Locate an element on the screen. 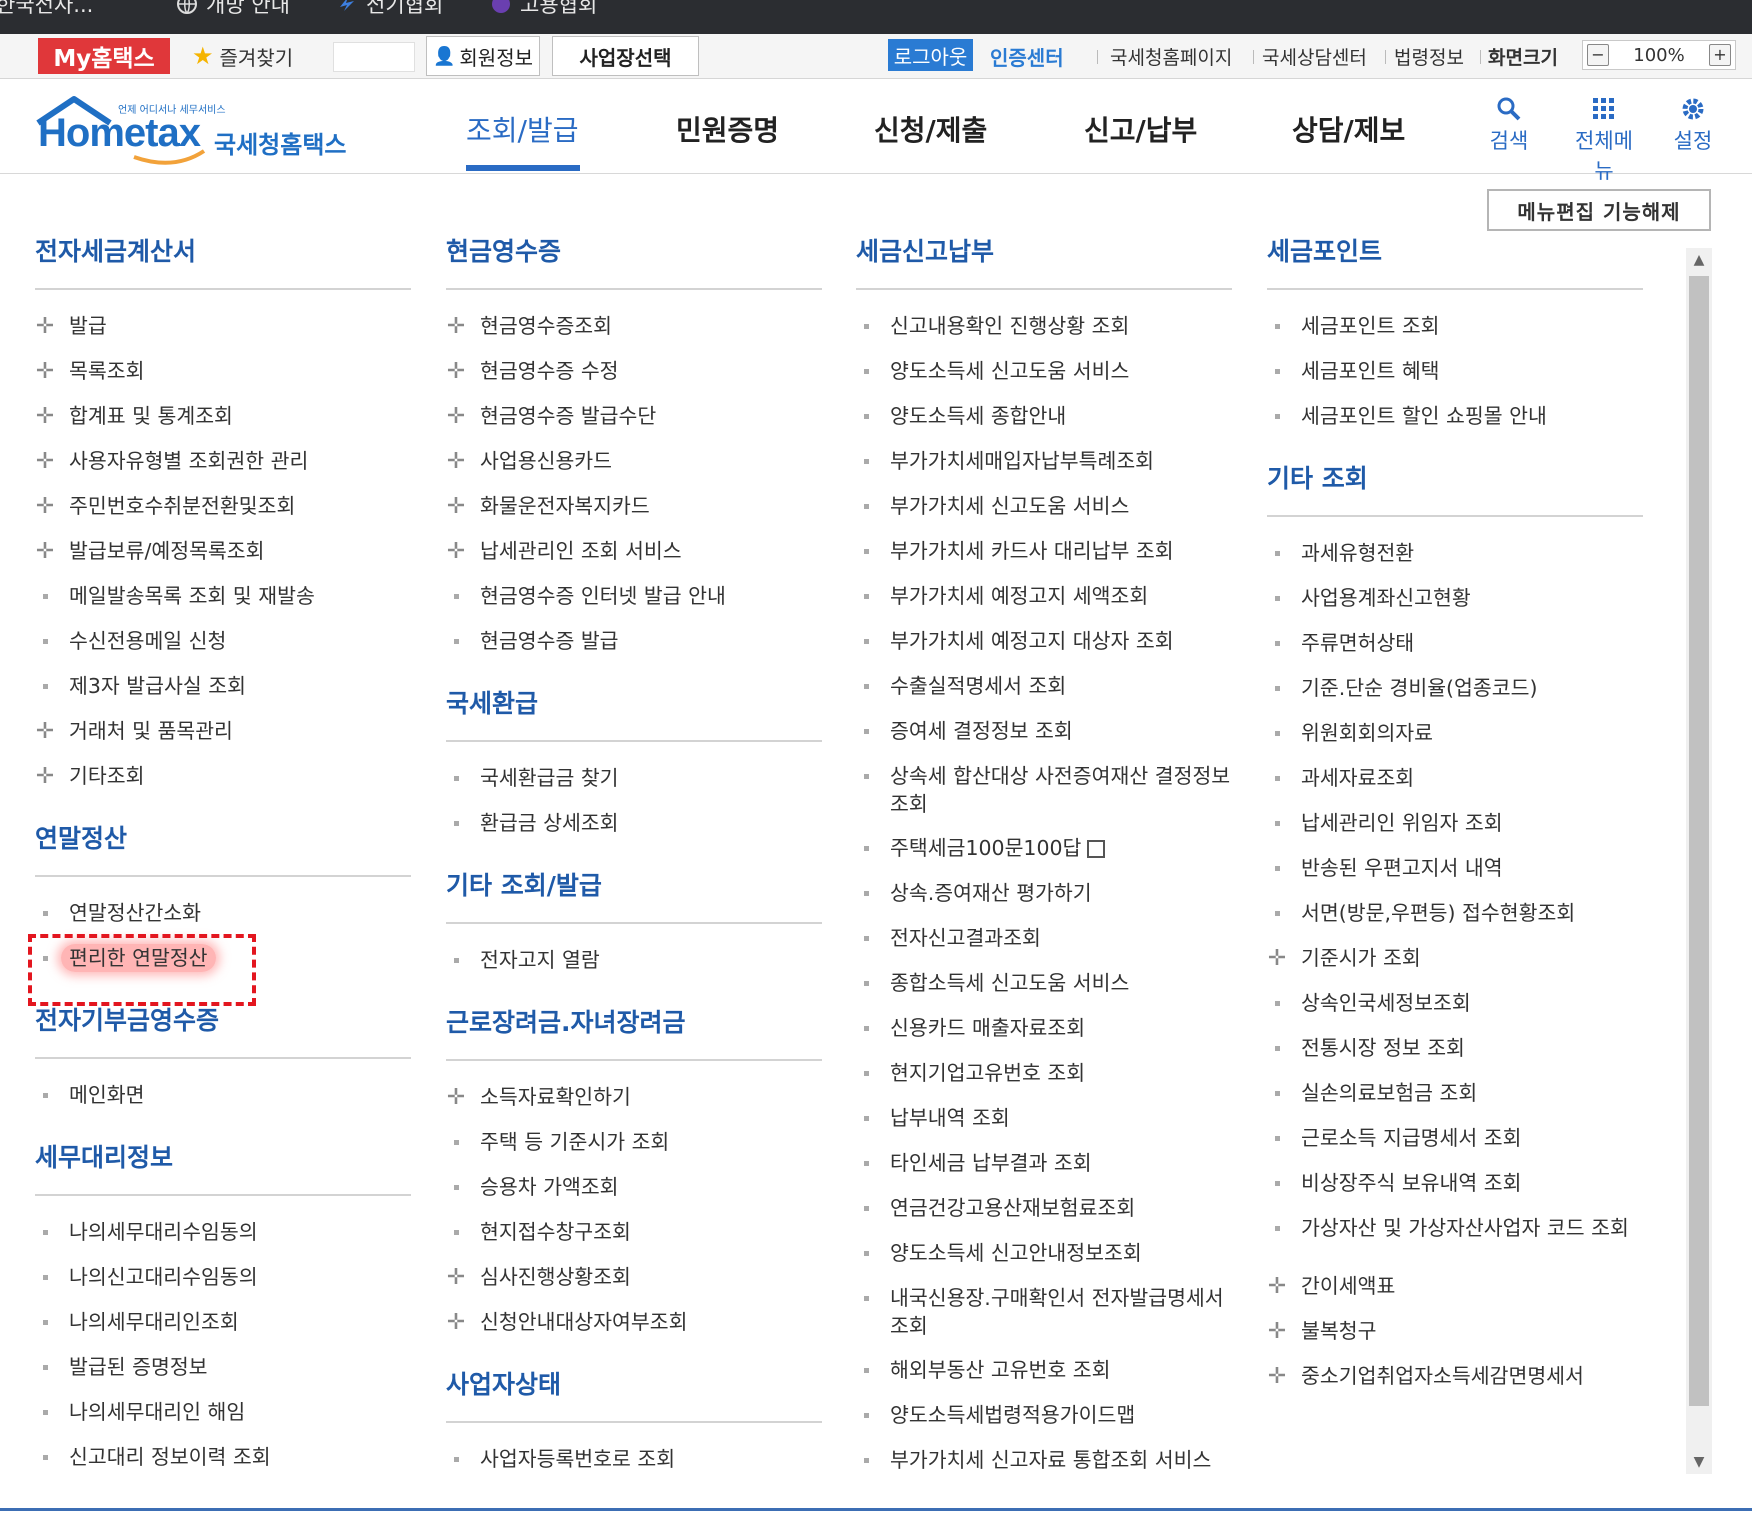 This screenshot has width=1752, height=1519. menu-item: 부가가치세 신고도움 서비스 is located at coordinates (1044, 506).